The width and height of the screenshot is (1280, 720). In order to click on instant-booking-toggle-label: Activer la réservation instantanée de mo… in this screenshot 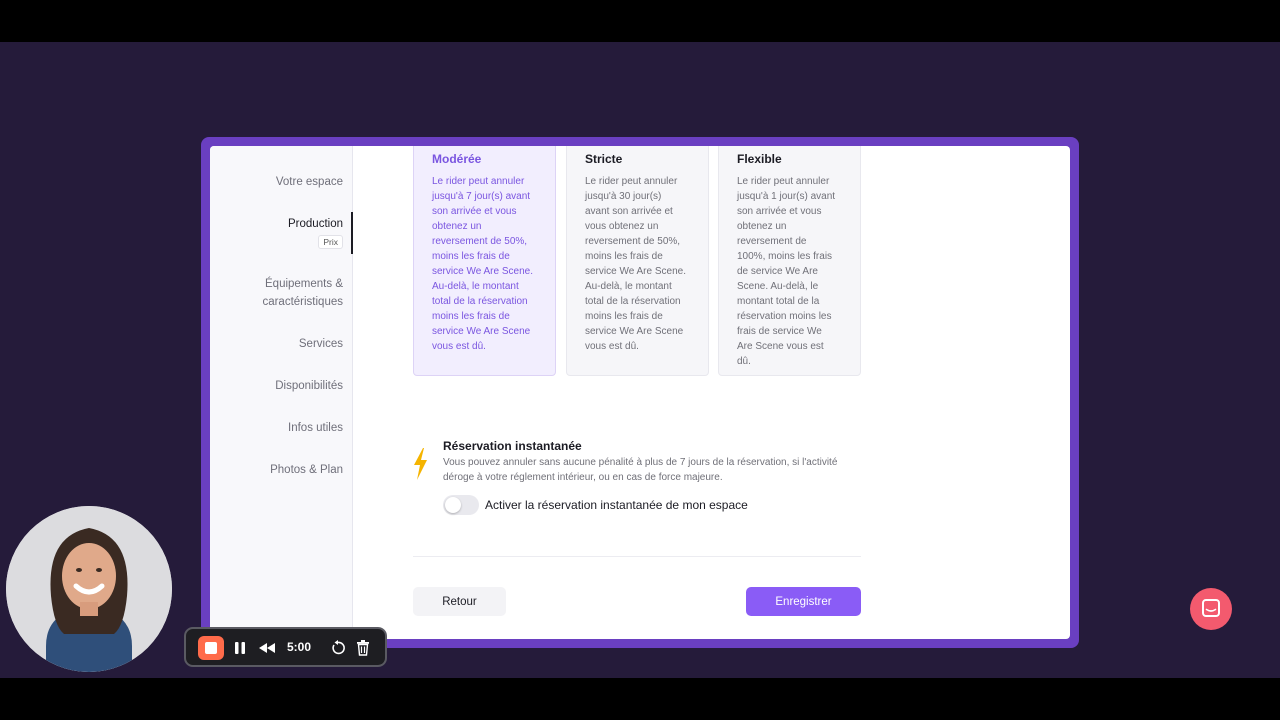, I will do `click(616, 505)`.